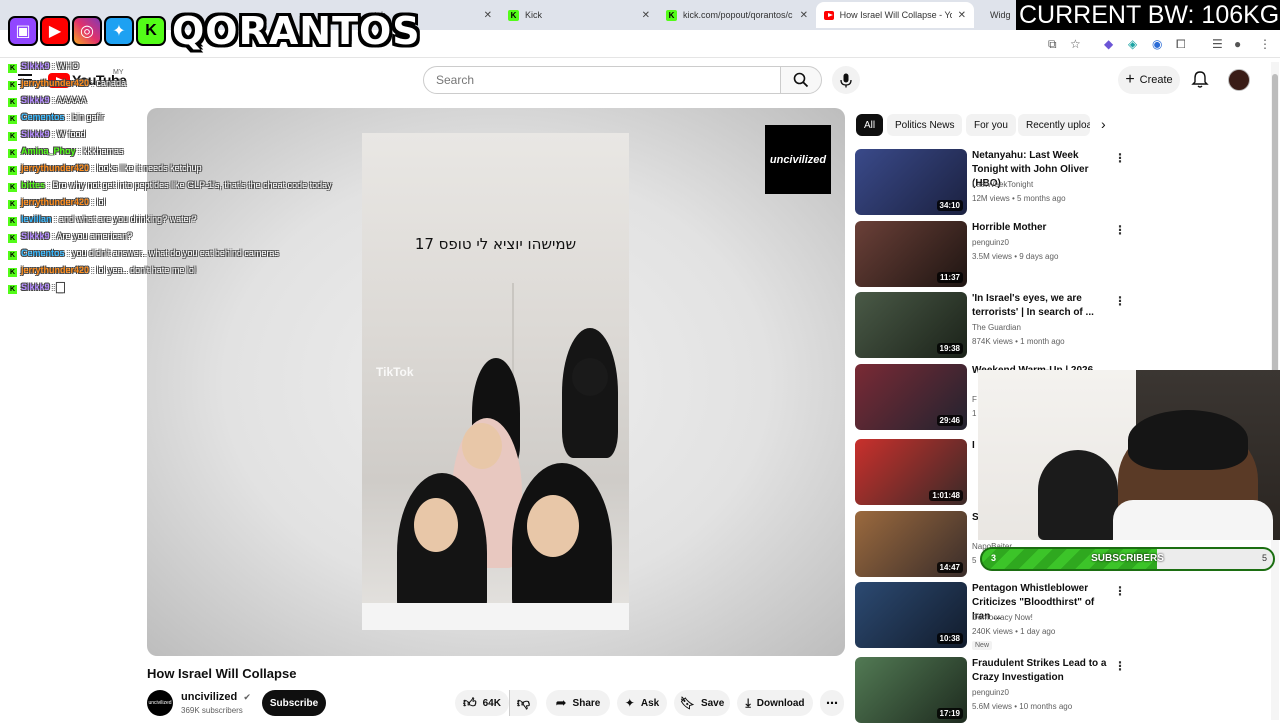 This screenshot has height=725, width=1280. Describe the element at coordinates (949, 713) in the screenshot. I see `video-duration: 17:19` at that location.